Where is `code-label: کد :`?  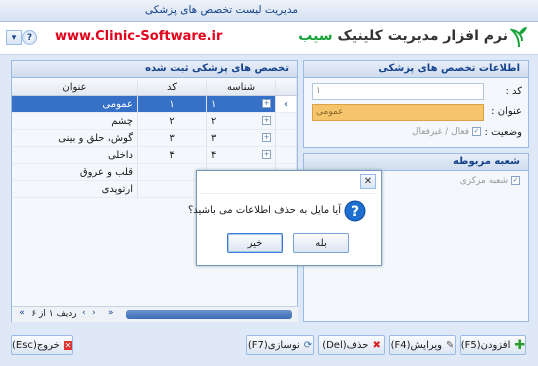
code-label: کد : is located at coordinates (513, 91).